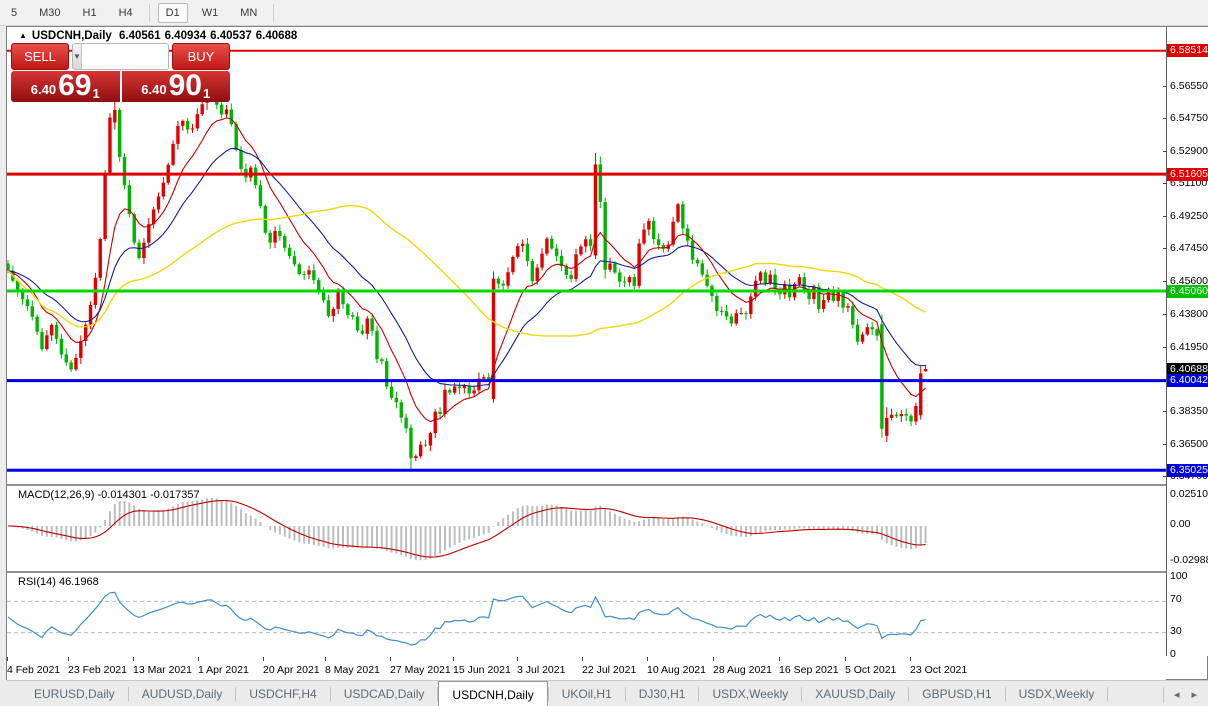 This screenshot has width=1208, height=706. I want to click on tab-usdcnh-daily: USDCNH,Daily, so click(493, 693).